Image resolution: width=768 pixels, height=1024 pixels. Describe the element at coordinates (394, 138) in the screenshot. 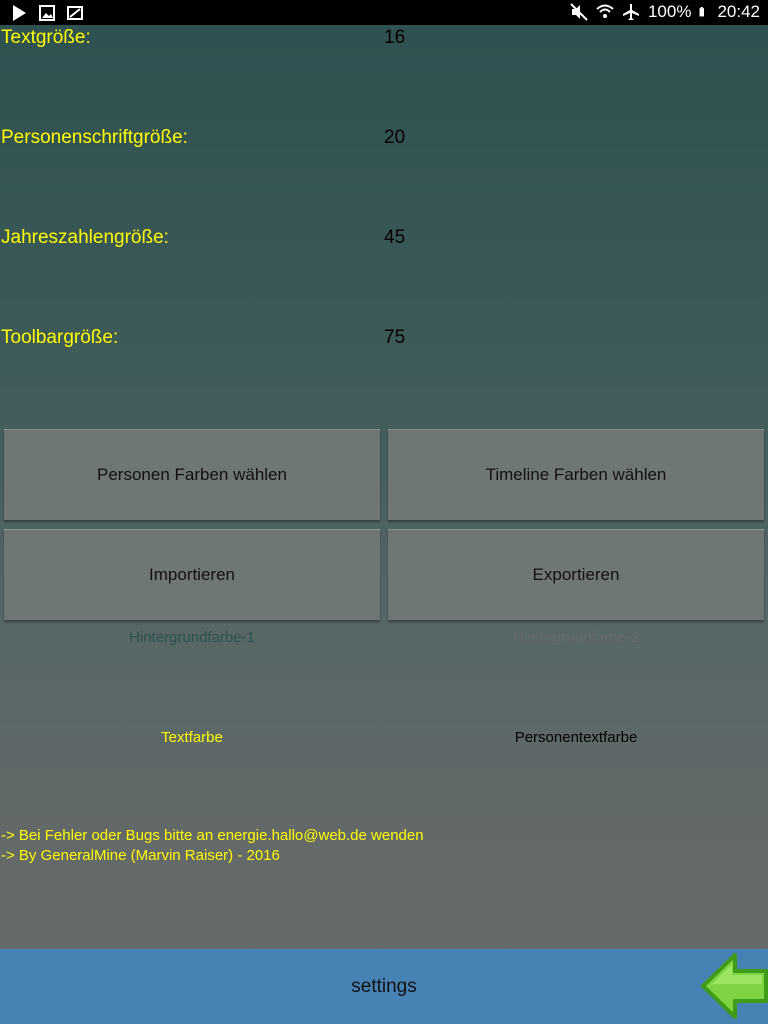

I see `person-font-size-input: 20` at that location.